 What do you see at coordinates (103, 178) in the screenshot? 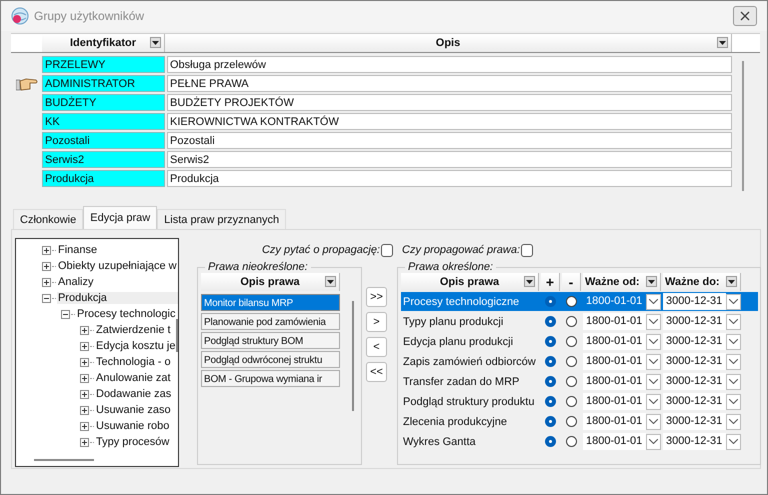
I see `table-cell: Produkcja` at bounding box center [103, 178].